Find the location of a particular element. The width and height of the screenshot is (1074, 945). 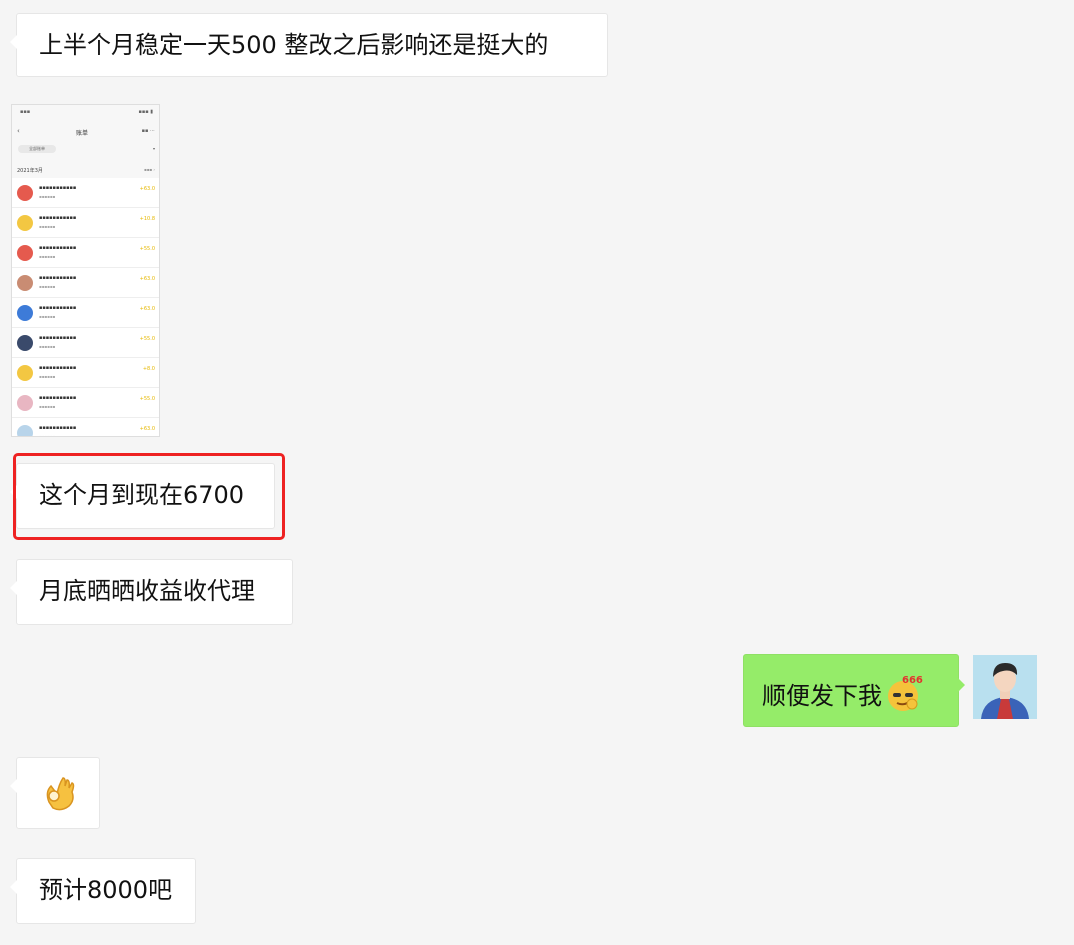

more-icon: ▪▪ ⋯ is located at coordinates (148, 131).